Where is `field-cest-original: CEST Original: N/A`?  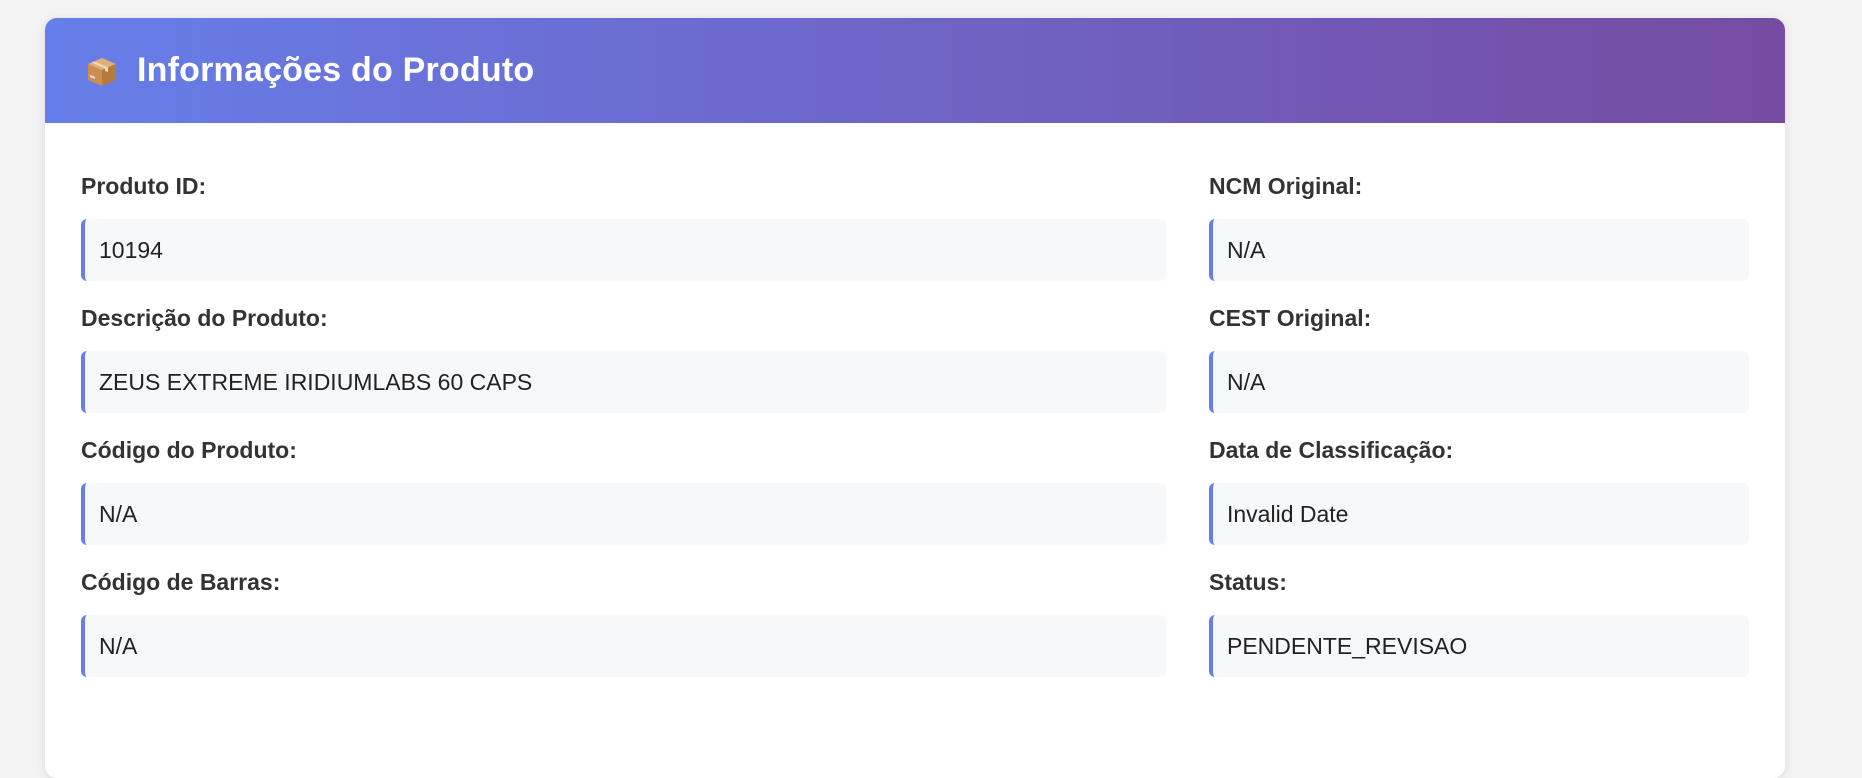
field-cest-original: CEST Original: N/A is located at coordinates (1479, 358).